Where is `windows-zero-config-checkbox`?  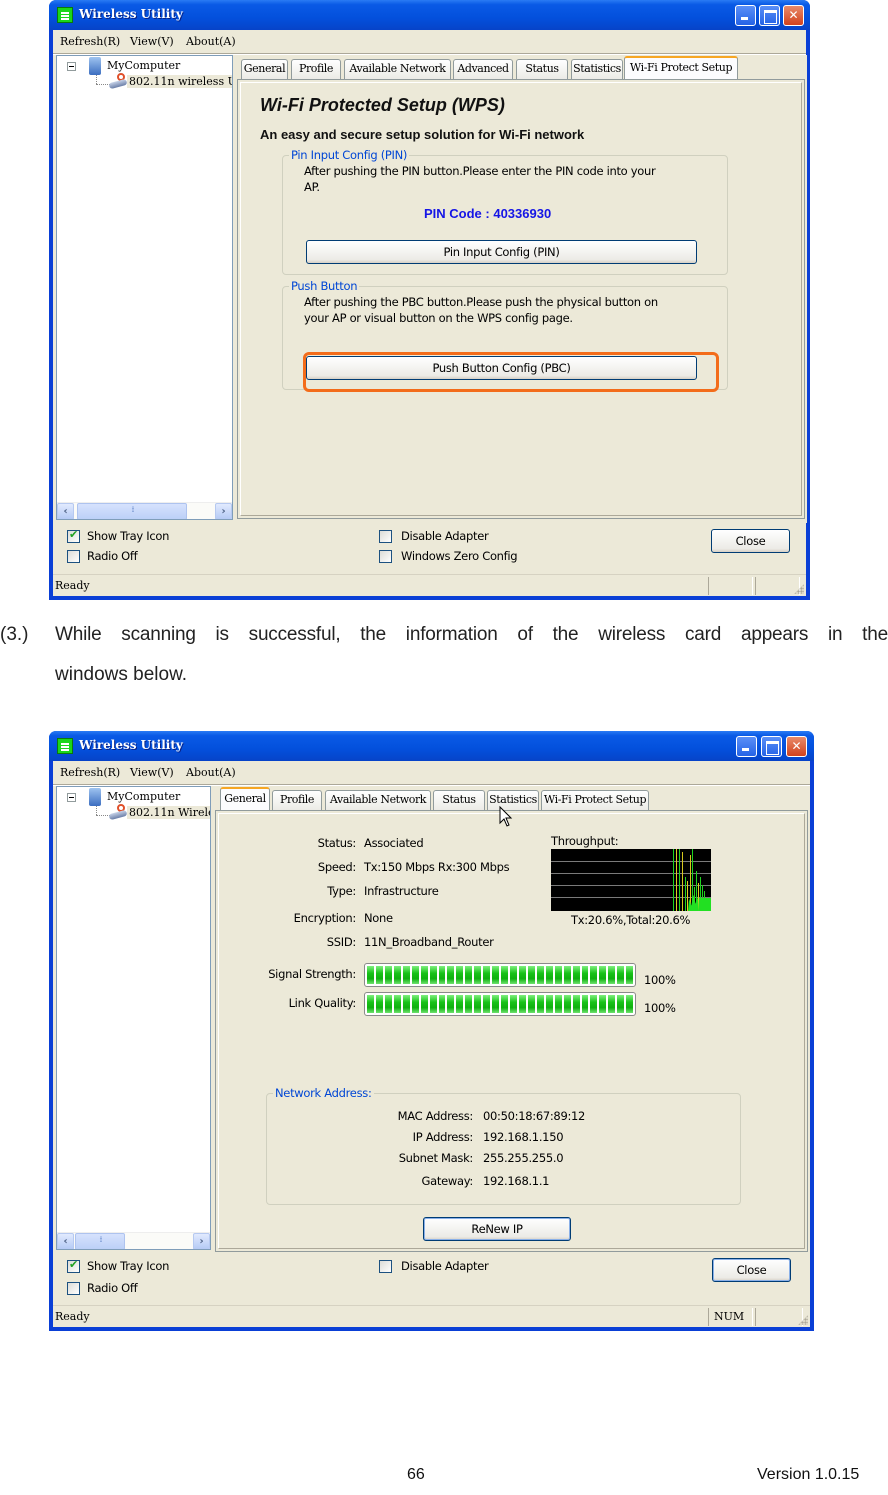 windows-zero-config-checkbox is located at coordinates (385, 556).